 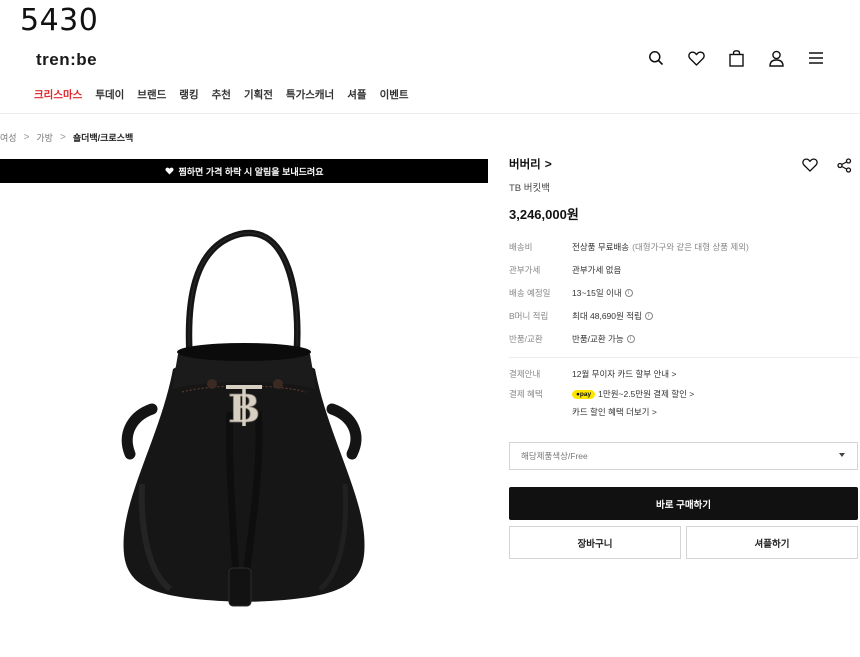 What do you see at coordinates (842, 455) in the screenshot?
I see `caret-down-icon` at bounding box center [842, 455].